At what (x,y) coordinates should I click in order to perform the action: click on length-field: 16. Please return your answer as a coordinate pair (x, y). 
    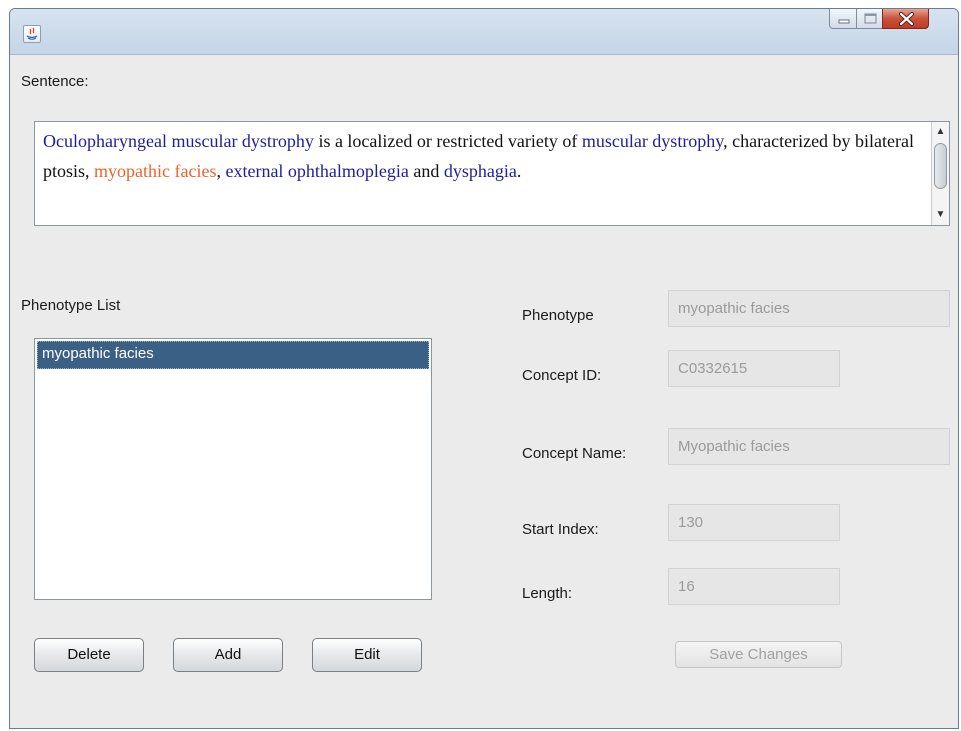
    Looking at the image, I should click on (754, 586).